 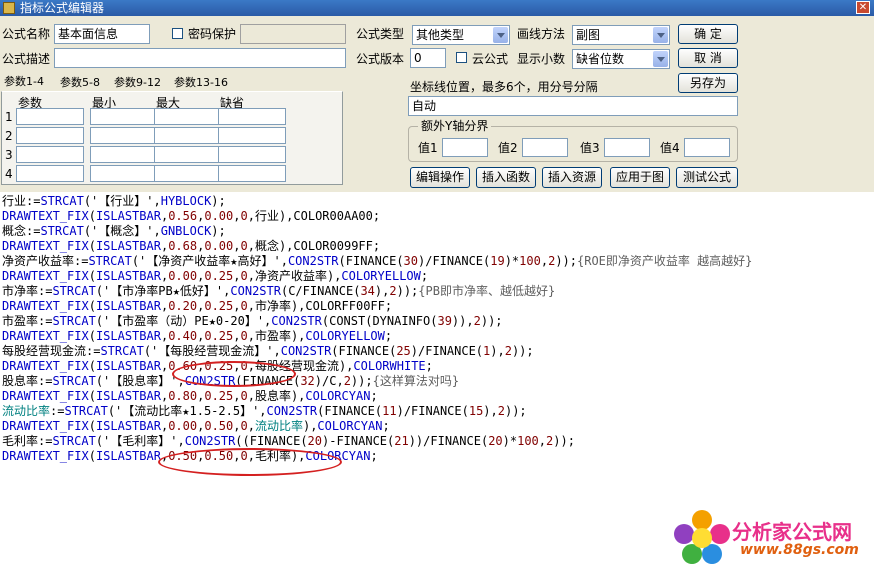 What do you see at coordinates (276, 306) in the screenshot?
I see `code-token: ,市净率),` at bounding box center [276, 306].